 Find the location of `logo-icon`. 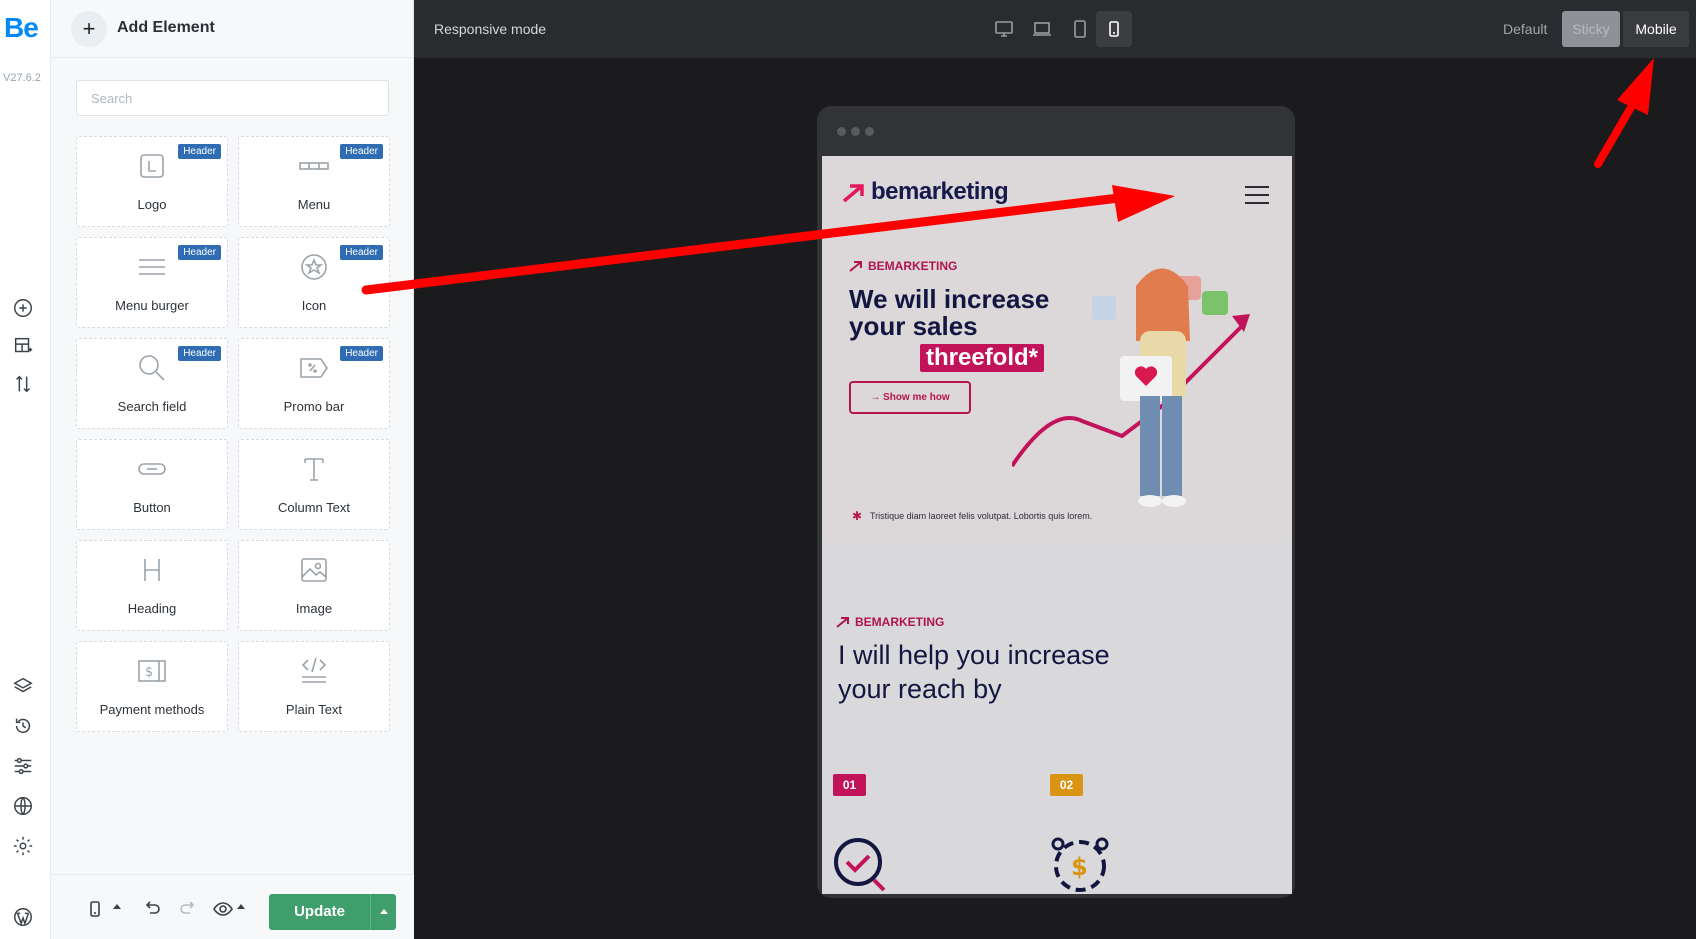

logo-icon is located at coordinates (152, 166).